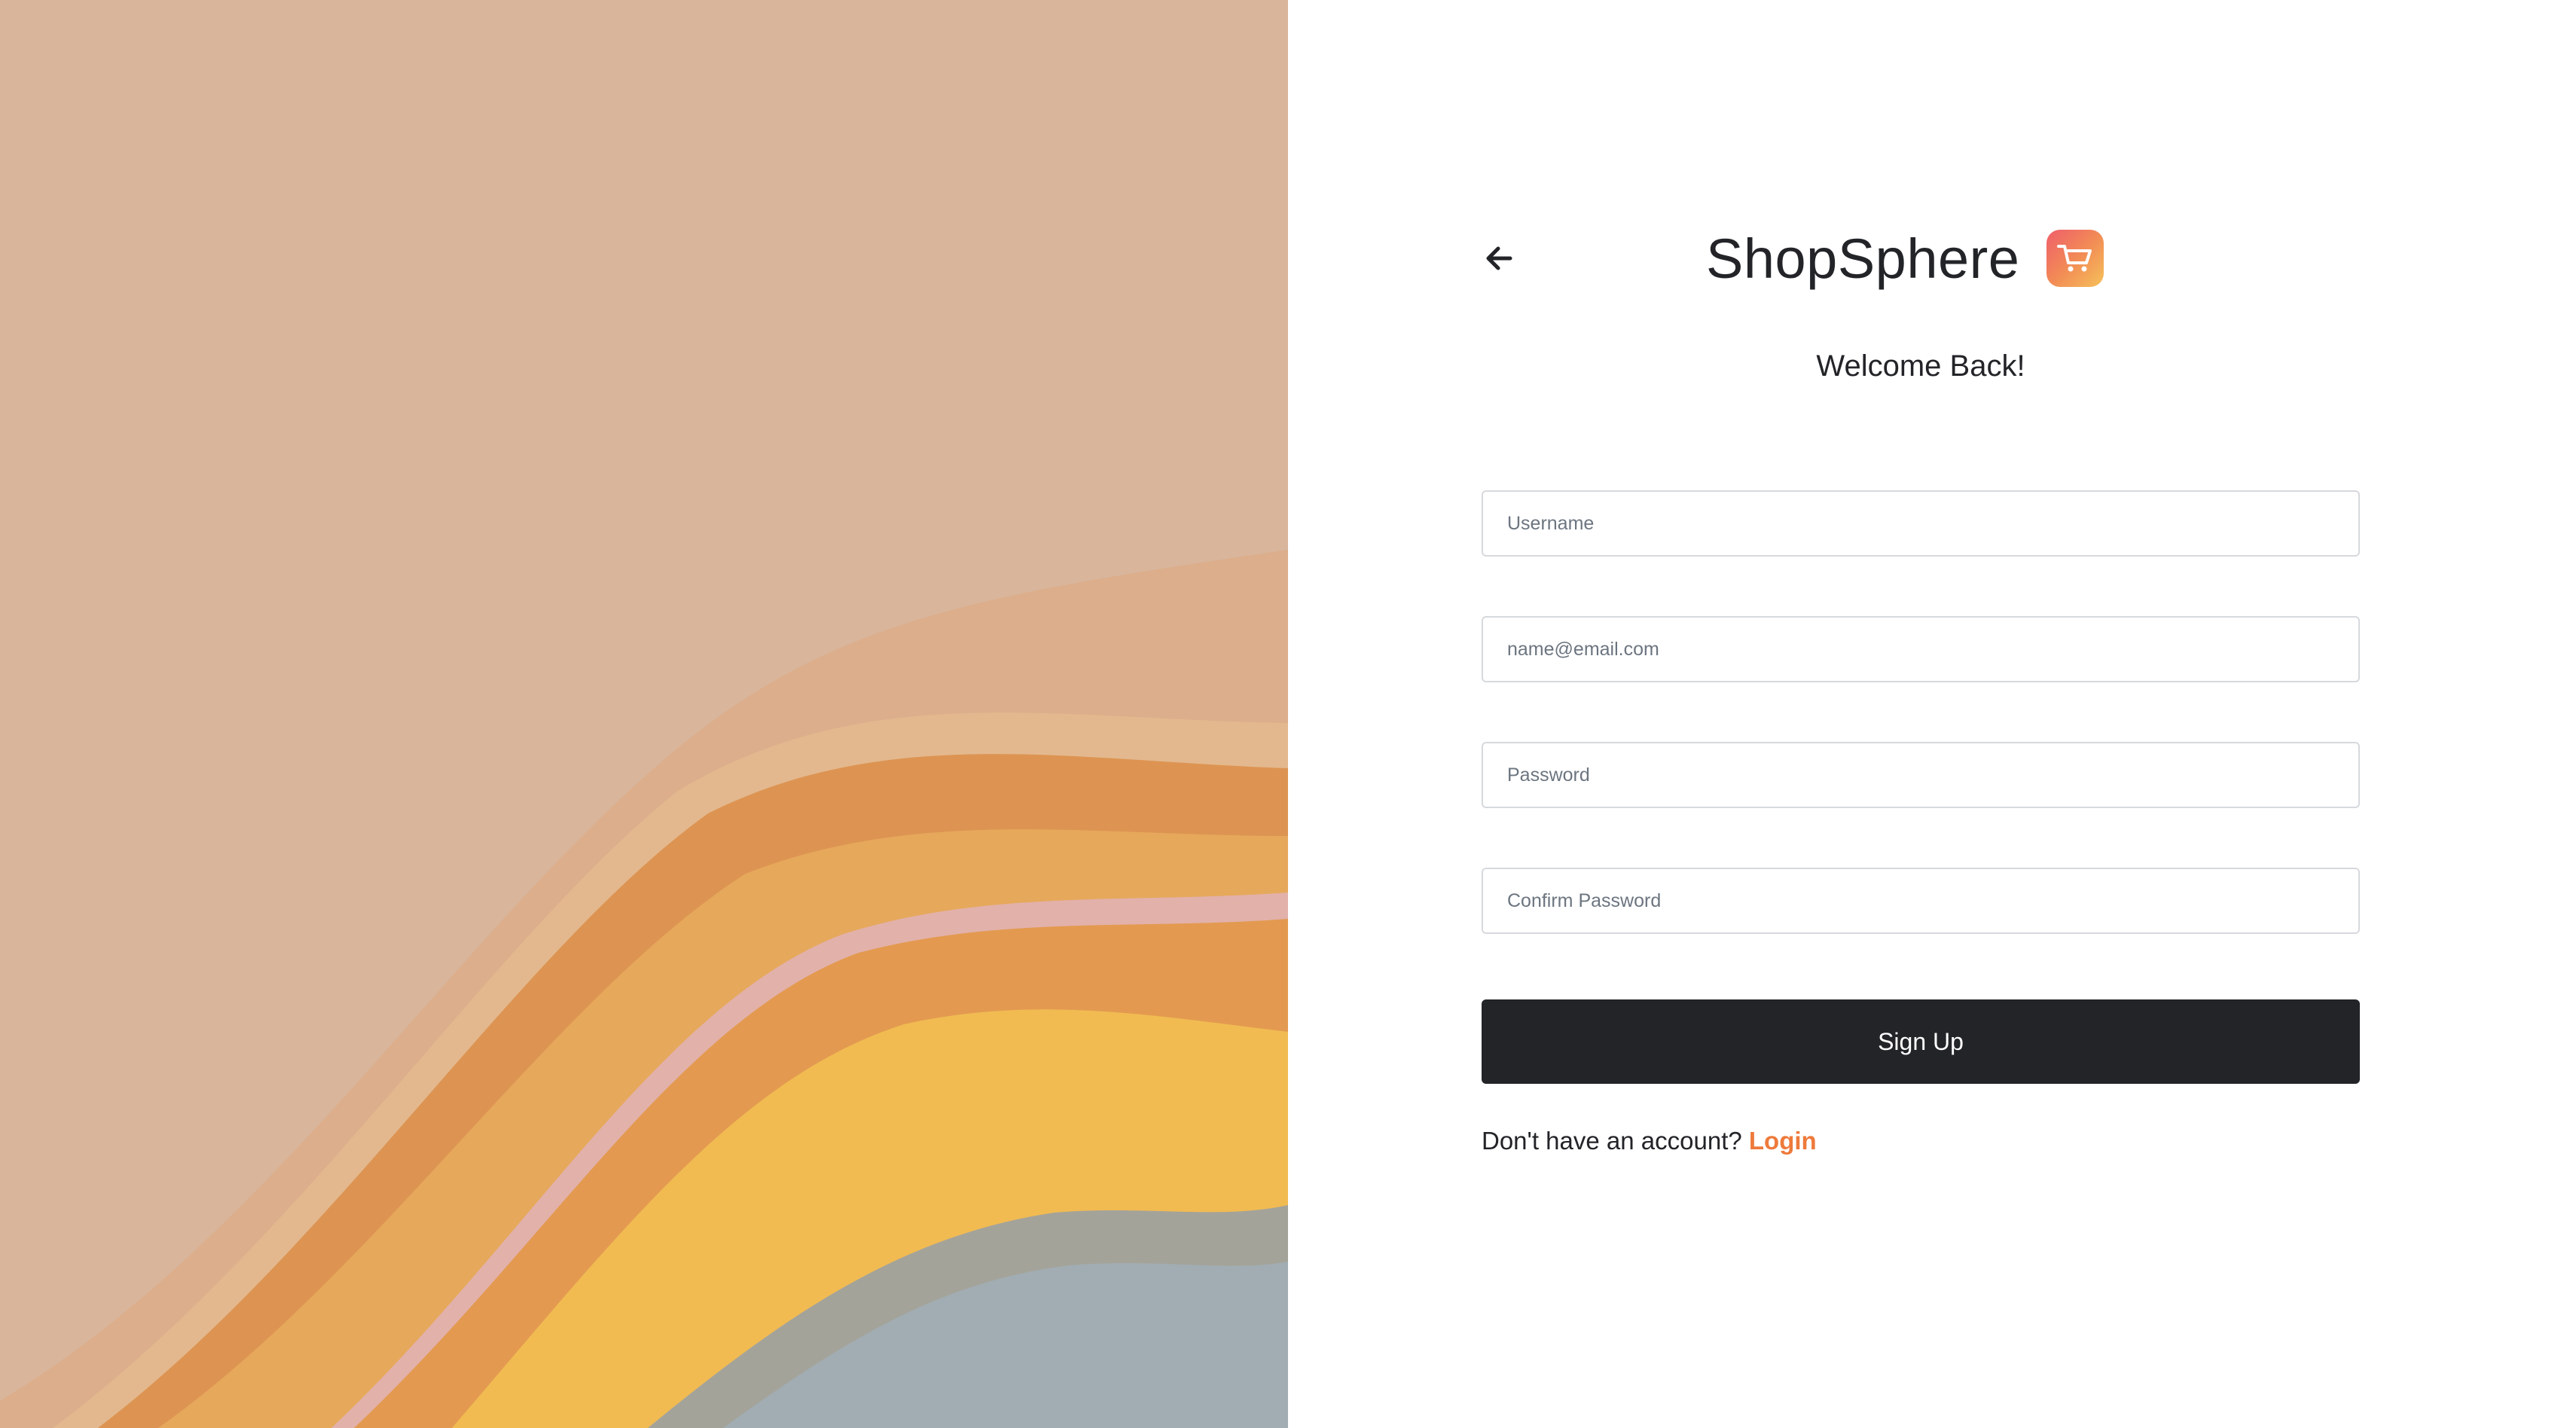 This screenshot has width=2576, height=1428. What do you see at coordinates (1783, 1141) in the screenshot?
I see `login-link: Login` at bounding box center [1783, 1141].